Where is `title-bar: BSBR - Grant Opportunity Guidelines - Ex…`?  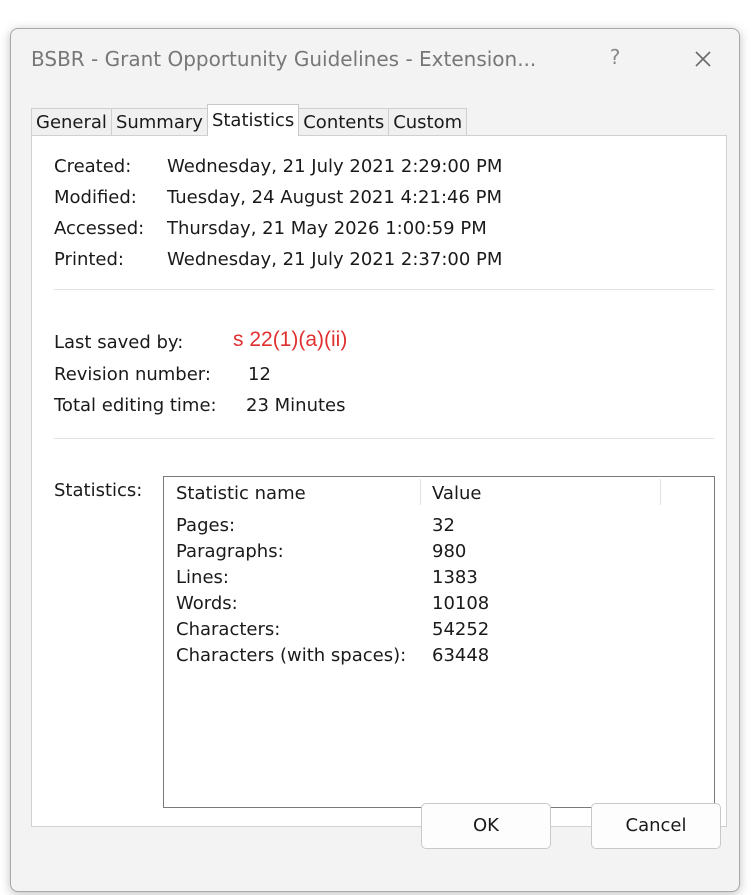
title-bar: BSBR - Grant Opportunity Guidelines - Ex… is located at coordinates (375, 62).